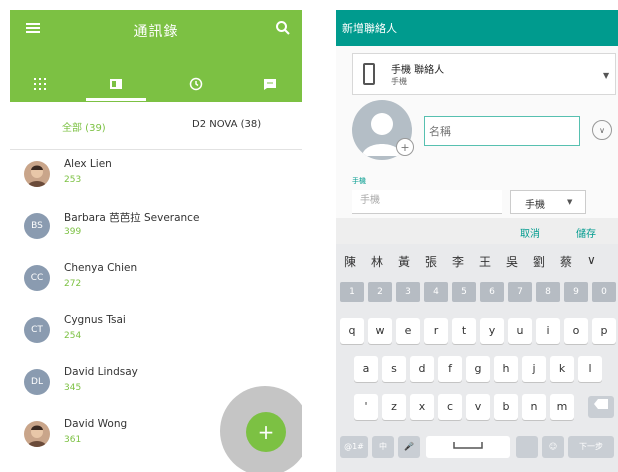 The width and height of the screenshot is (618, 472). Describe the element at coordinates (266, 432) in the screenshot. I see `add-contact-button: +` at that location.